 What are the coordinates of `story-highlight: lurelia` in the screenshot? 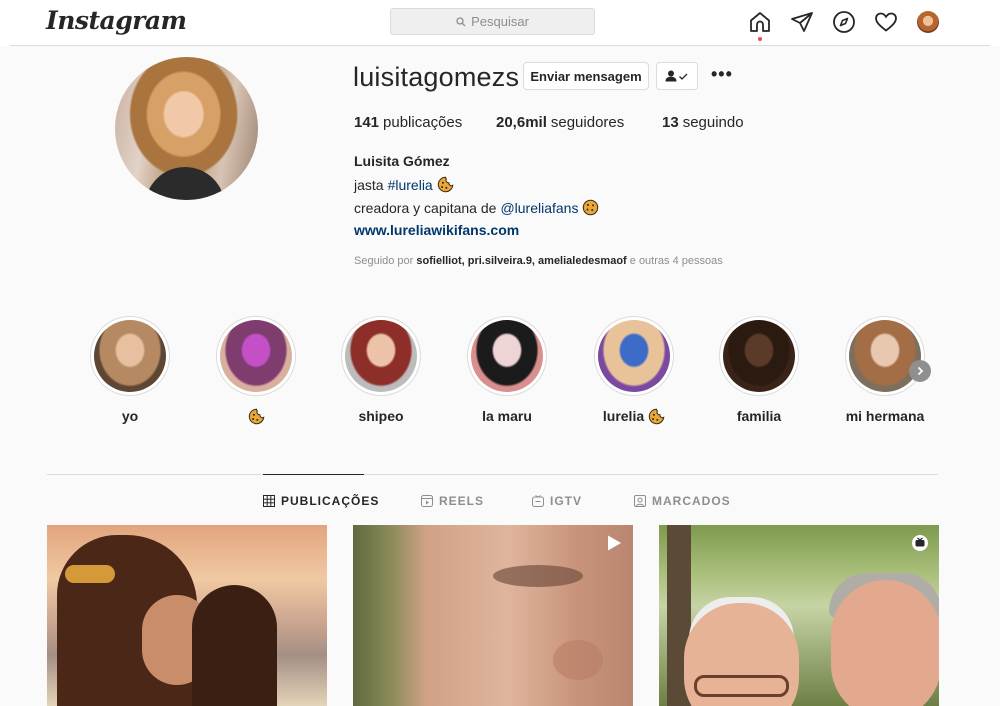 It's located at (634, 370).